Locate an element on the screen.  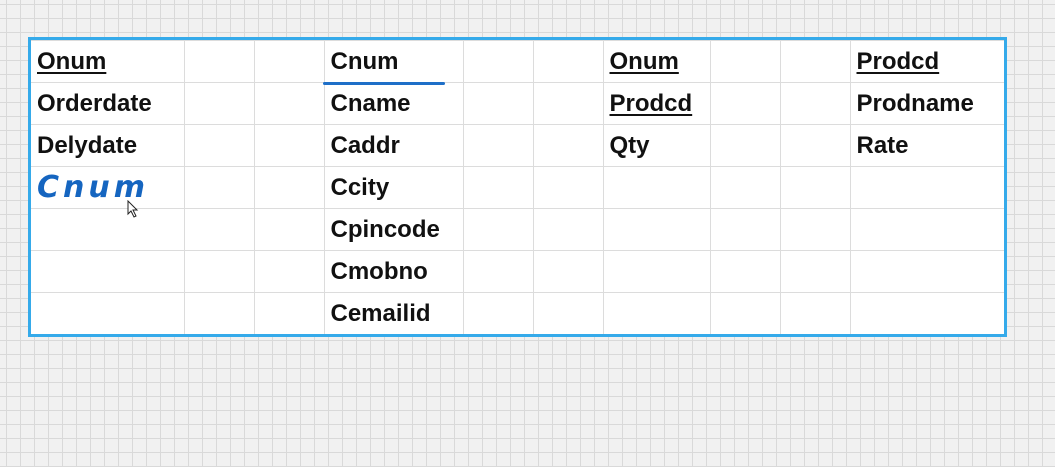
cell: Cname is located at coordinates (393, 103).